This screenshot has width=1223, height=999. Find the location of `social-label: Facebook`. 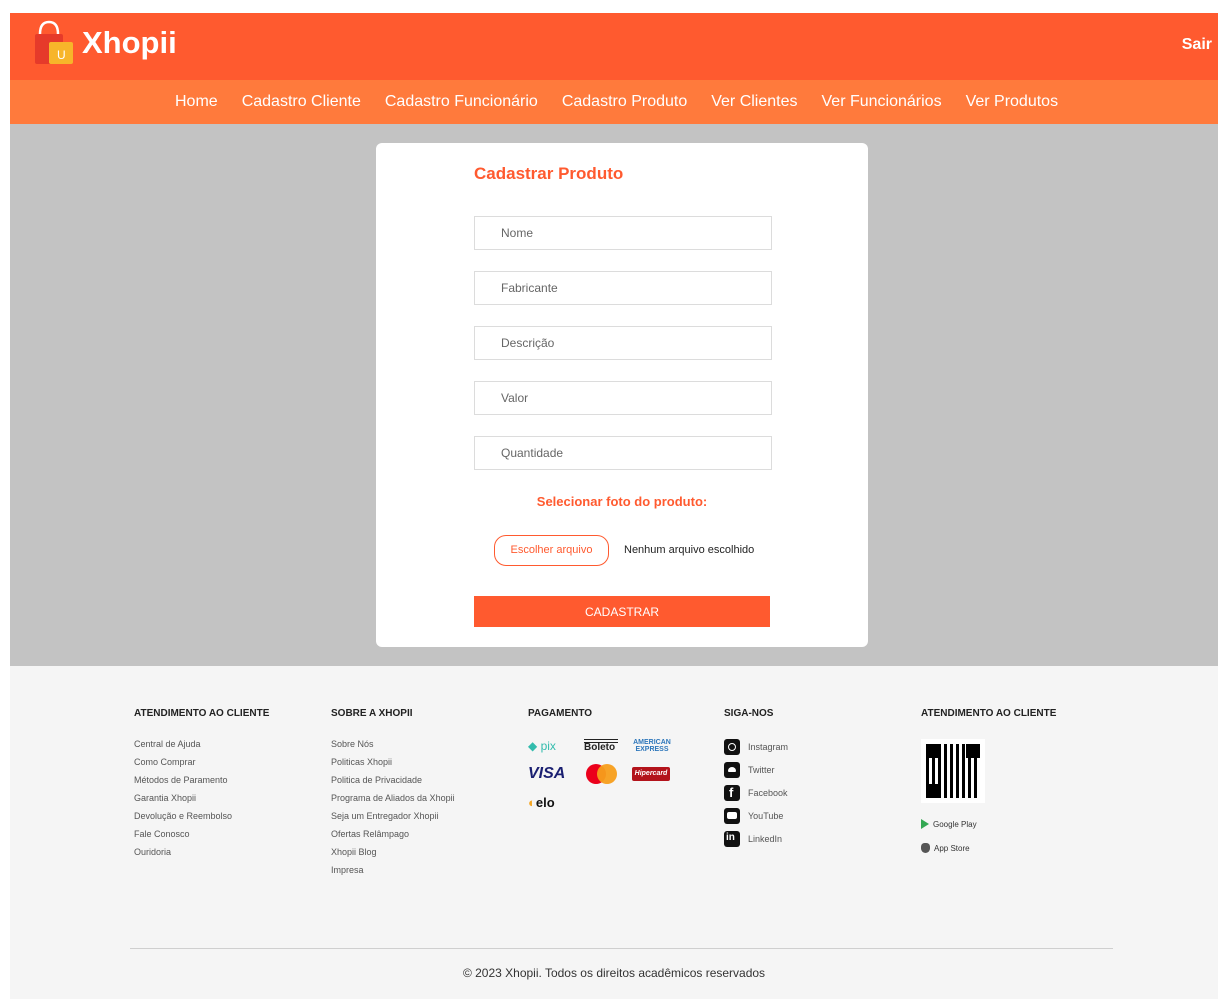

social-label: Facebook is located at coordinates (768, 793).